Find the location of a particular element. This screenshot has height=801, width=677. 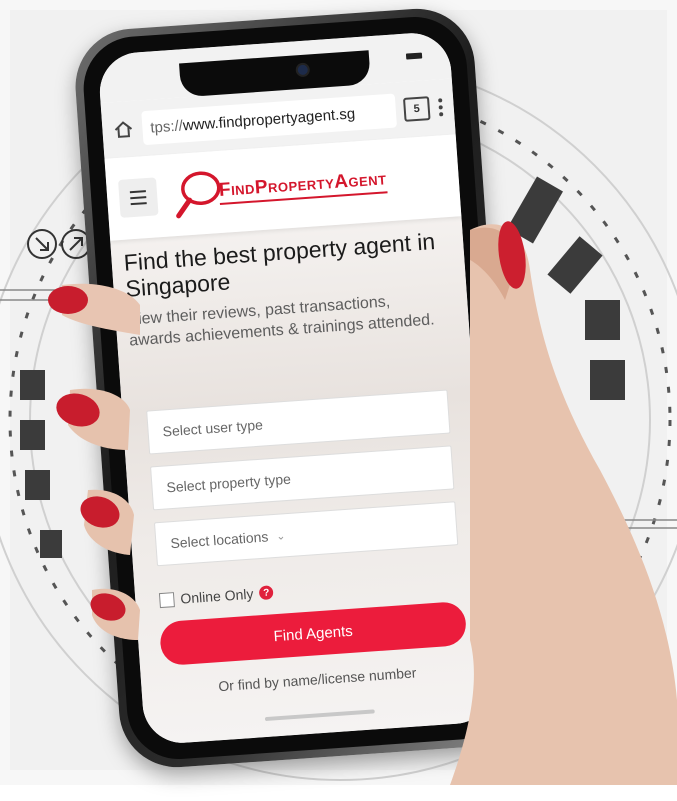

find-by-name-link: Or find by name/license number is located at coordinates (317, 679).